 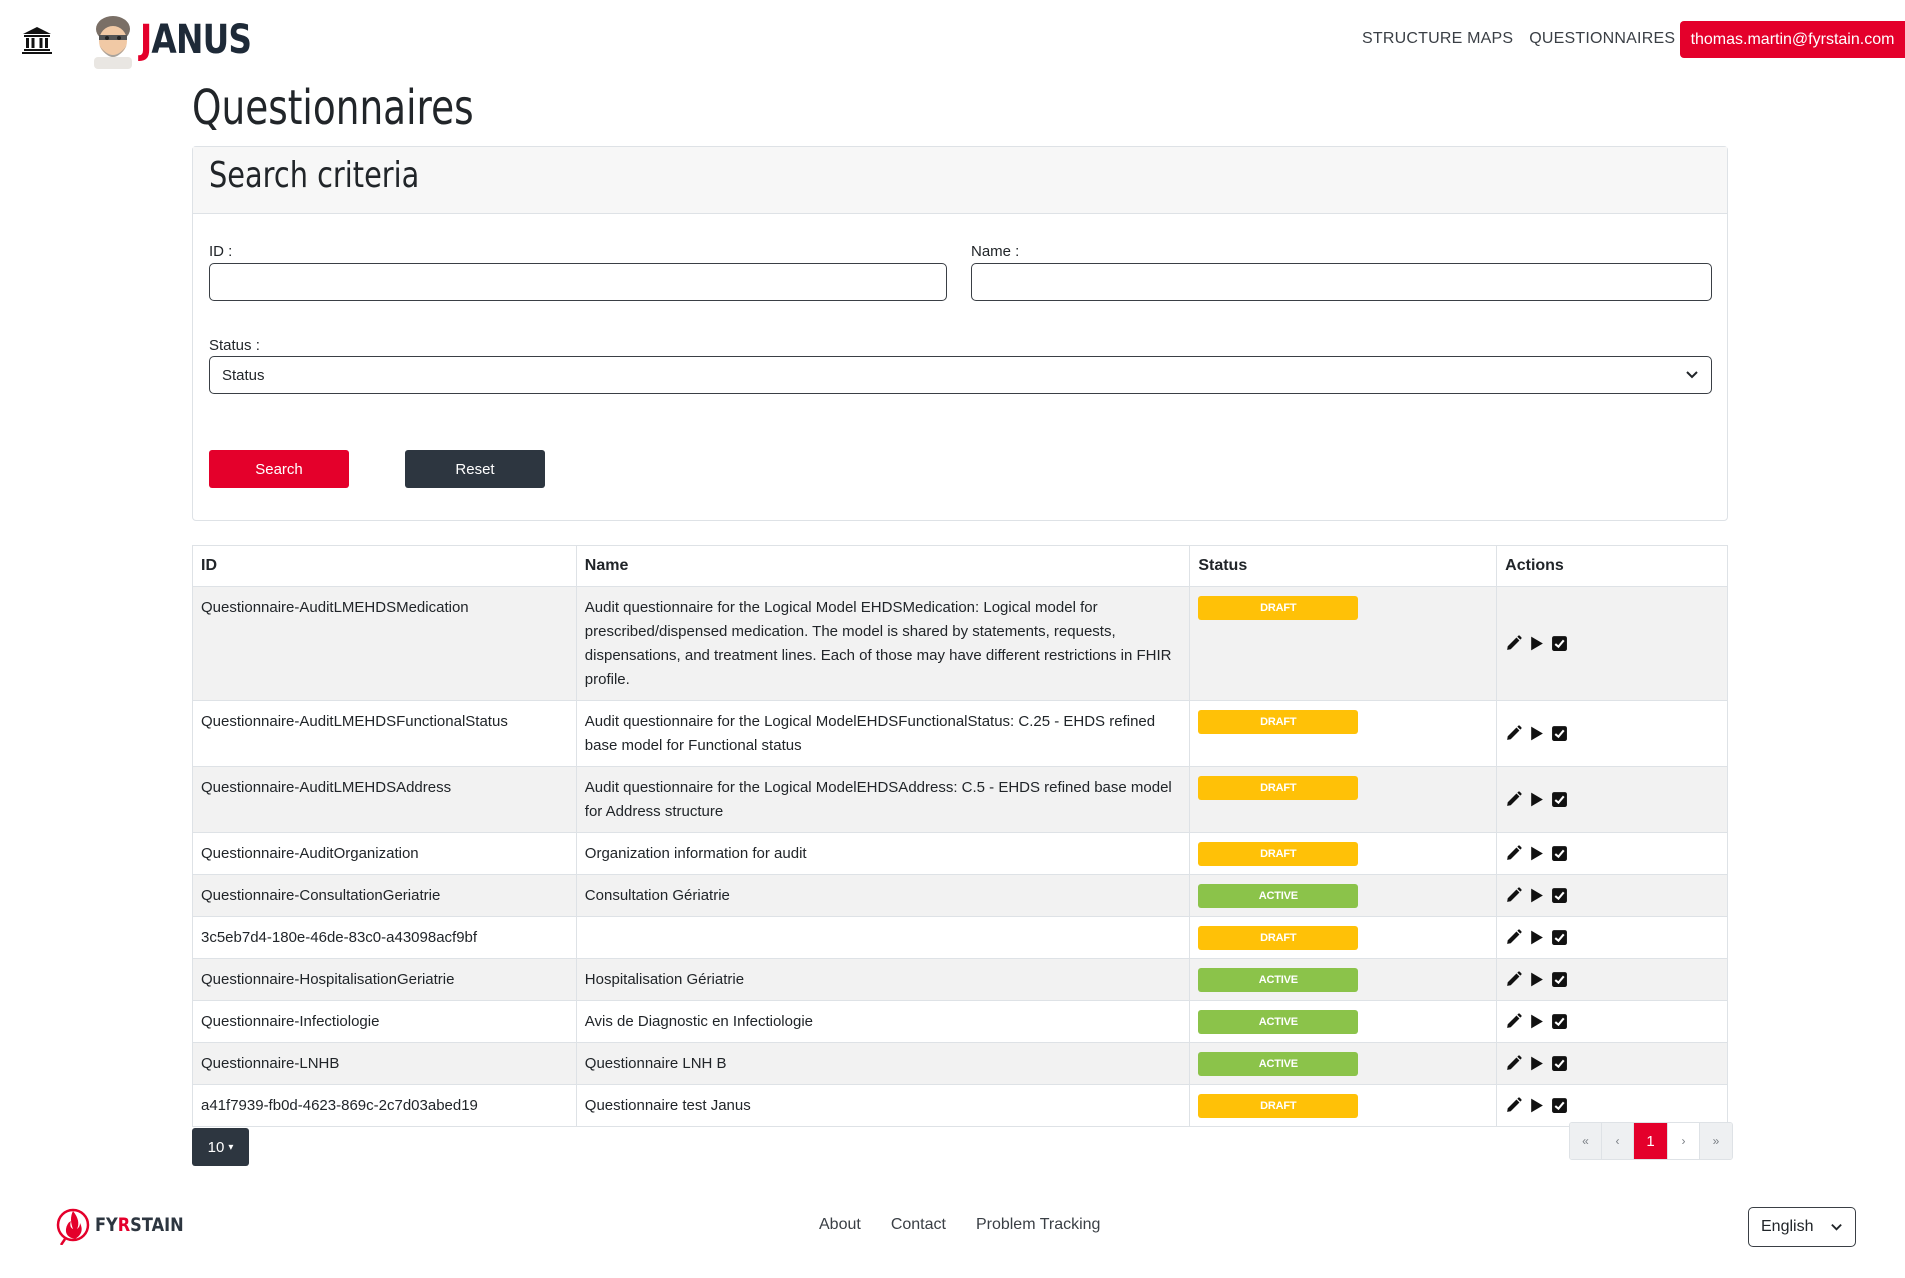 What do you see at coordinates (840, 1225) in the screenshot?
I see `footer-about-link: About` at bounding box center [840, 1225].